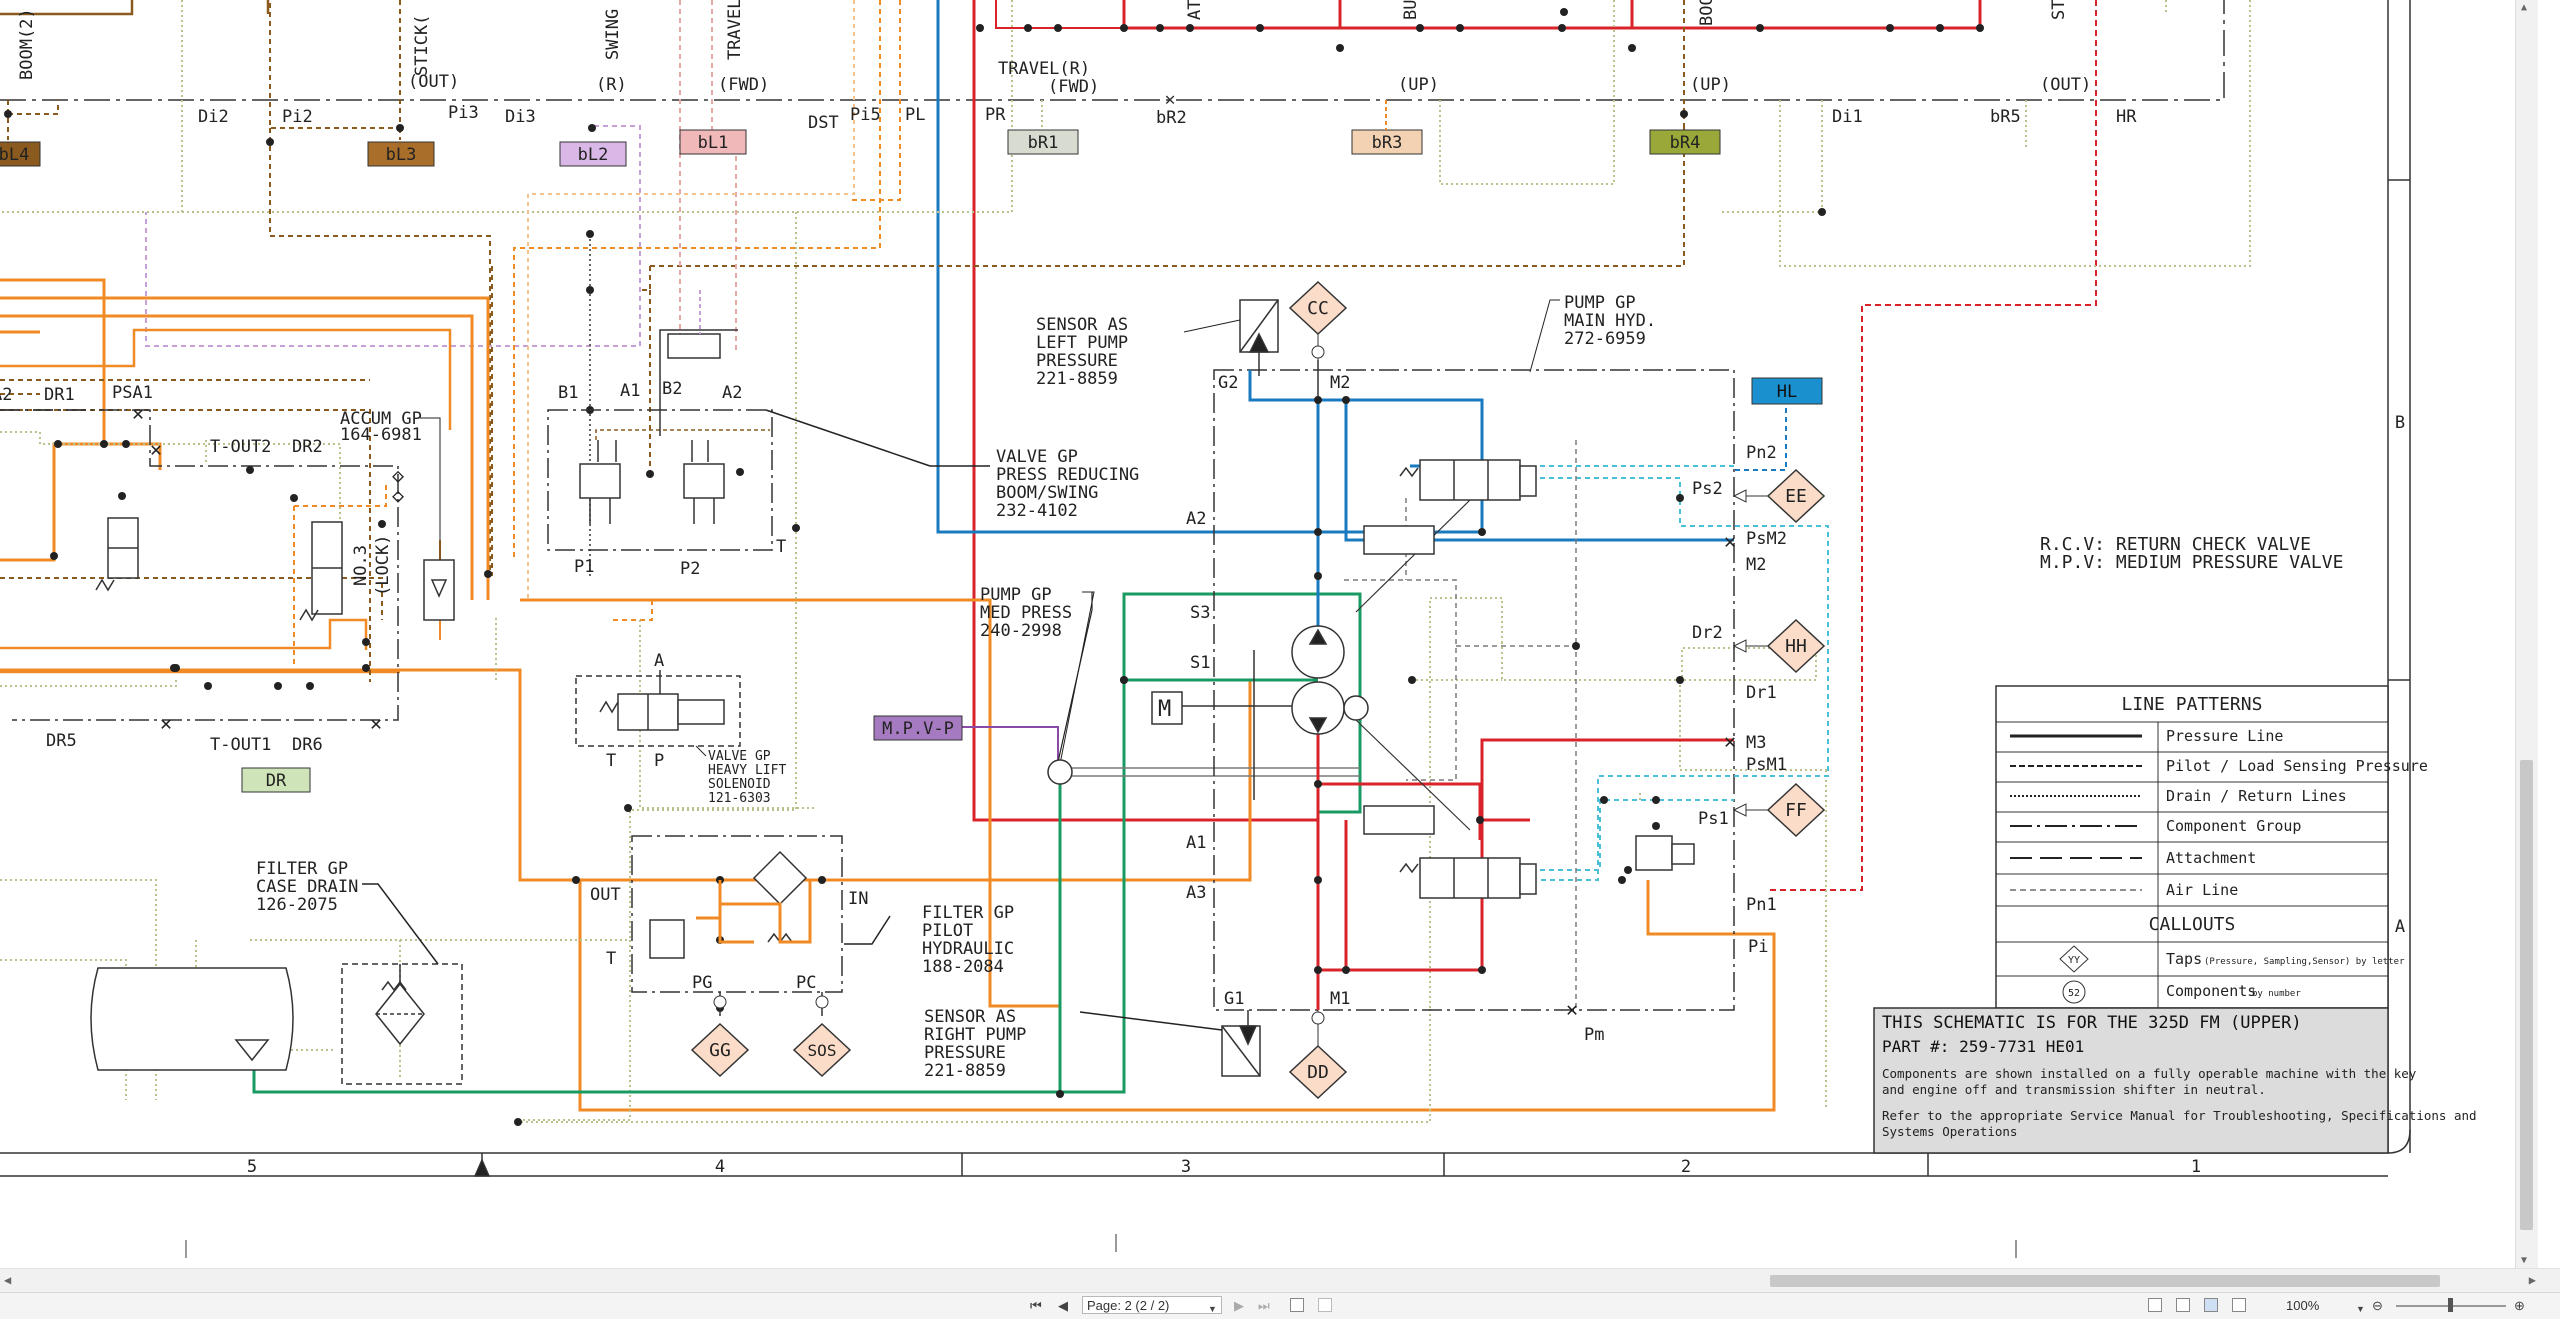  I want to click on label-travel-r-fwd: (FWD), so click(1073, 87).